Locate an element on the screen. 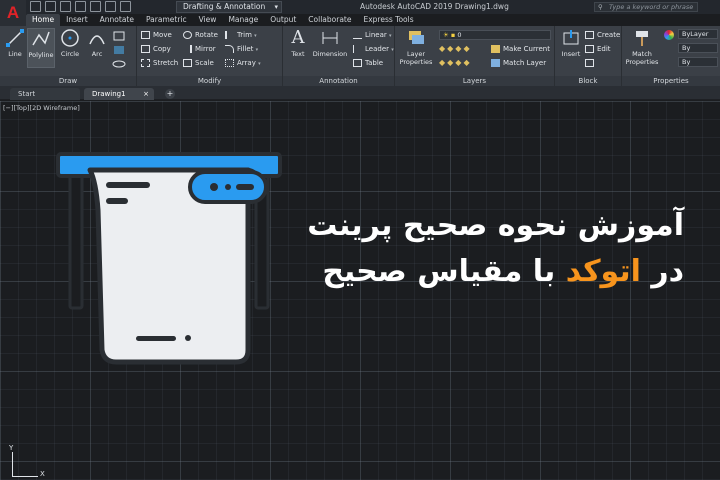 The width and height of the screenshot is (720, 480). headline-line-2: در اتوکد با مقیاس صحیح is located at coordinates (474, 272).